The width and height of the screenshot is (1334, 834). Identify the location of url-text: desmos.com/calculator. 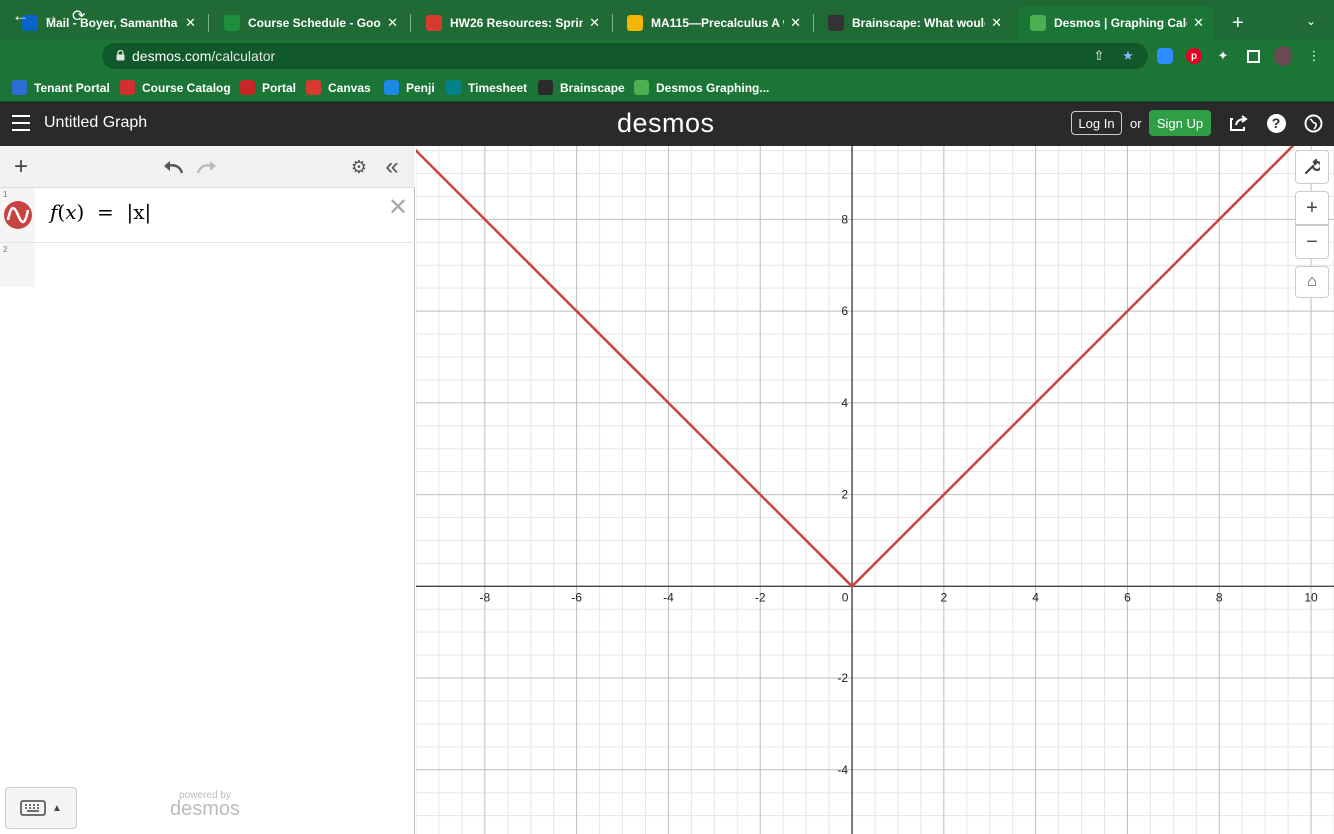
(204, 56).